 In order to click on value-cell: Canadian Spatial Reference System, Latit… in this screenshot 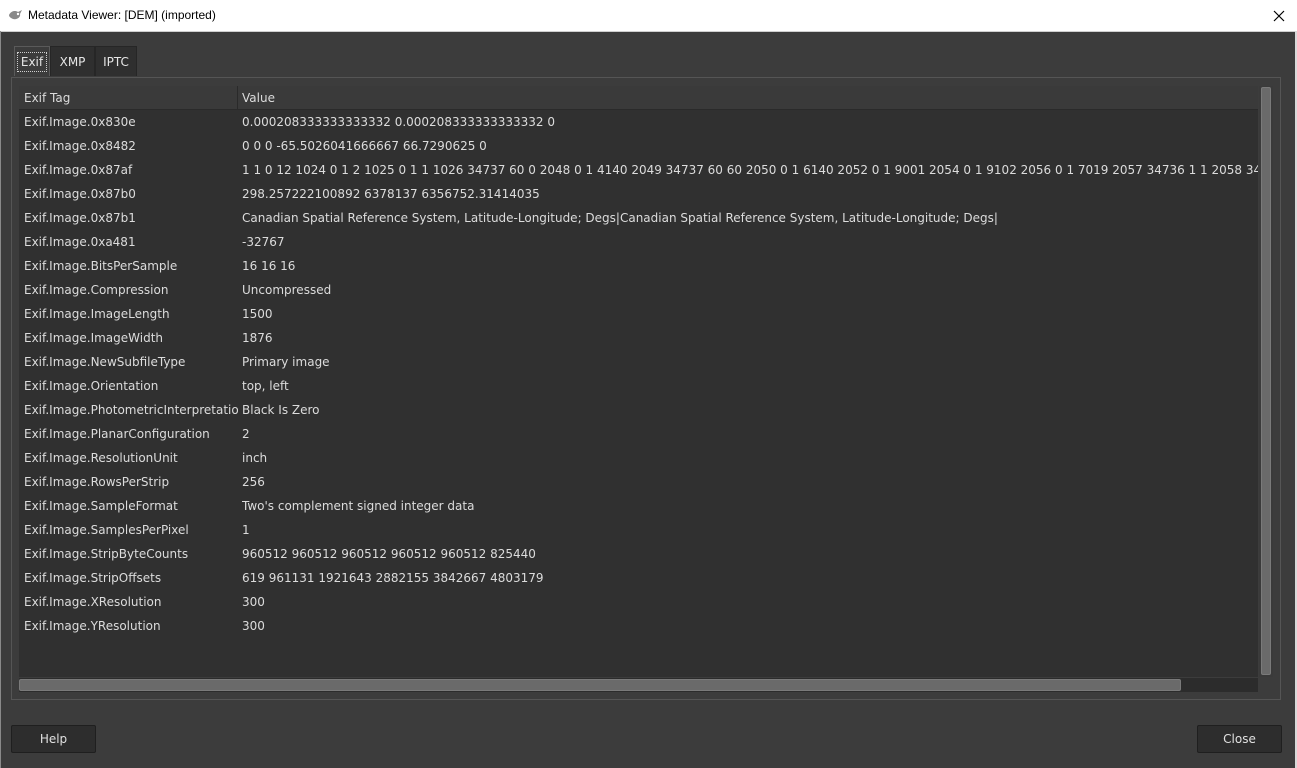, I will do `click(620, 218)`.